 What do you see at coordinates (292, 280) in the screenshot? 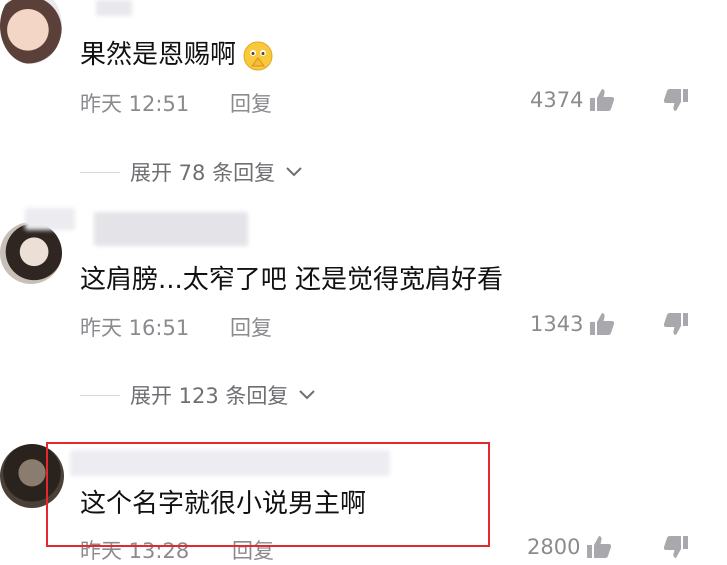
I see `comment-text: 这肩膀...太窄了吧 还是觉得宽肩好看` at bounding box center [292, 280].